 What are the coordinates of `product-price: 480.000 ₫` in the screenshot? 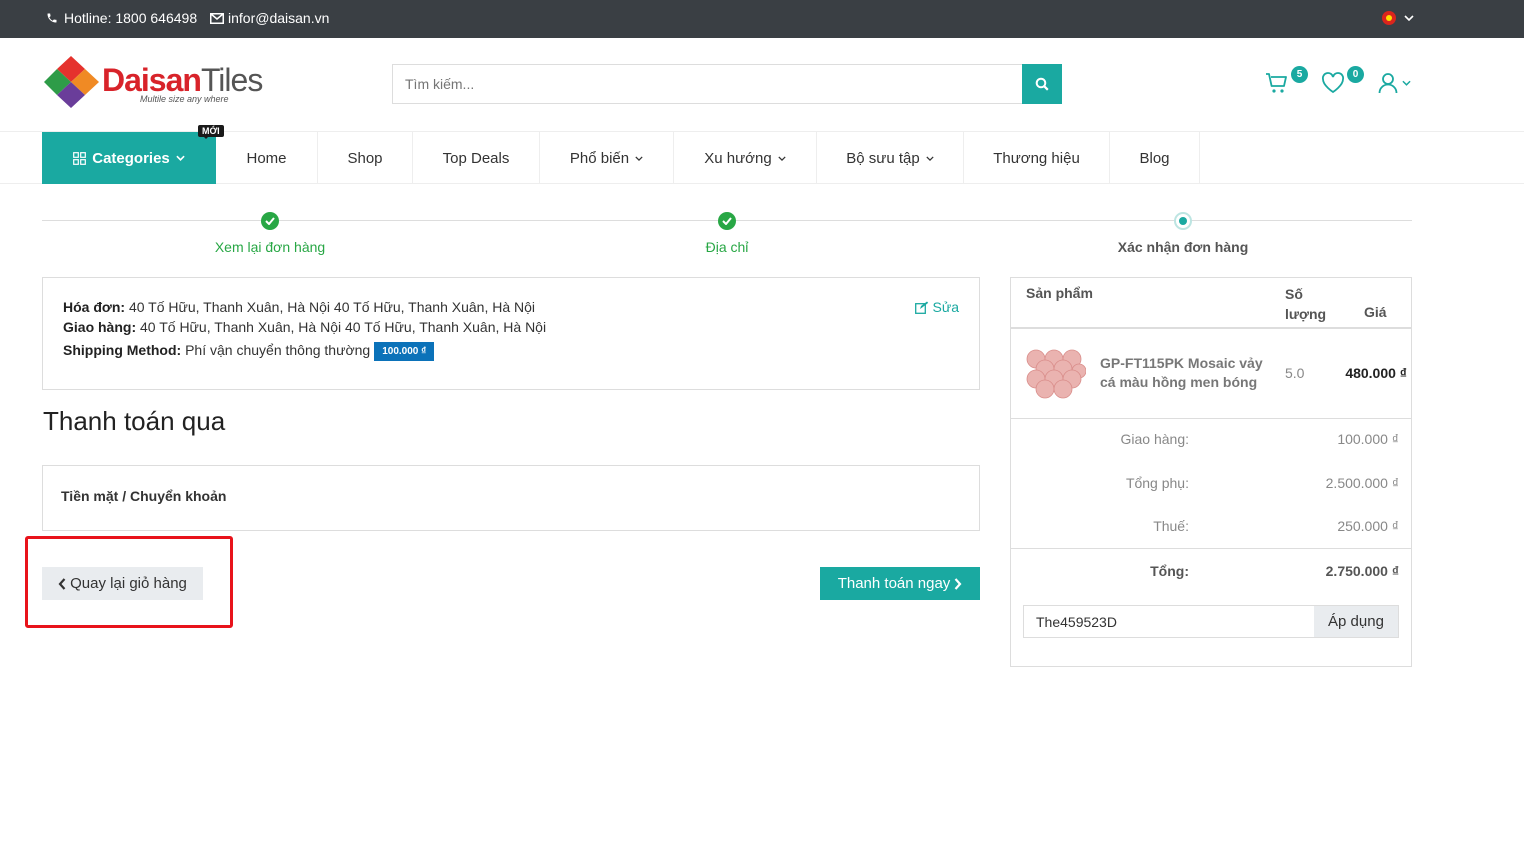 It's located at (1376, 373).